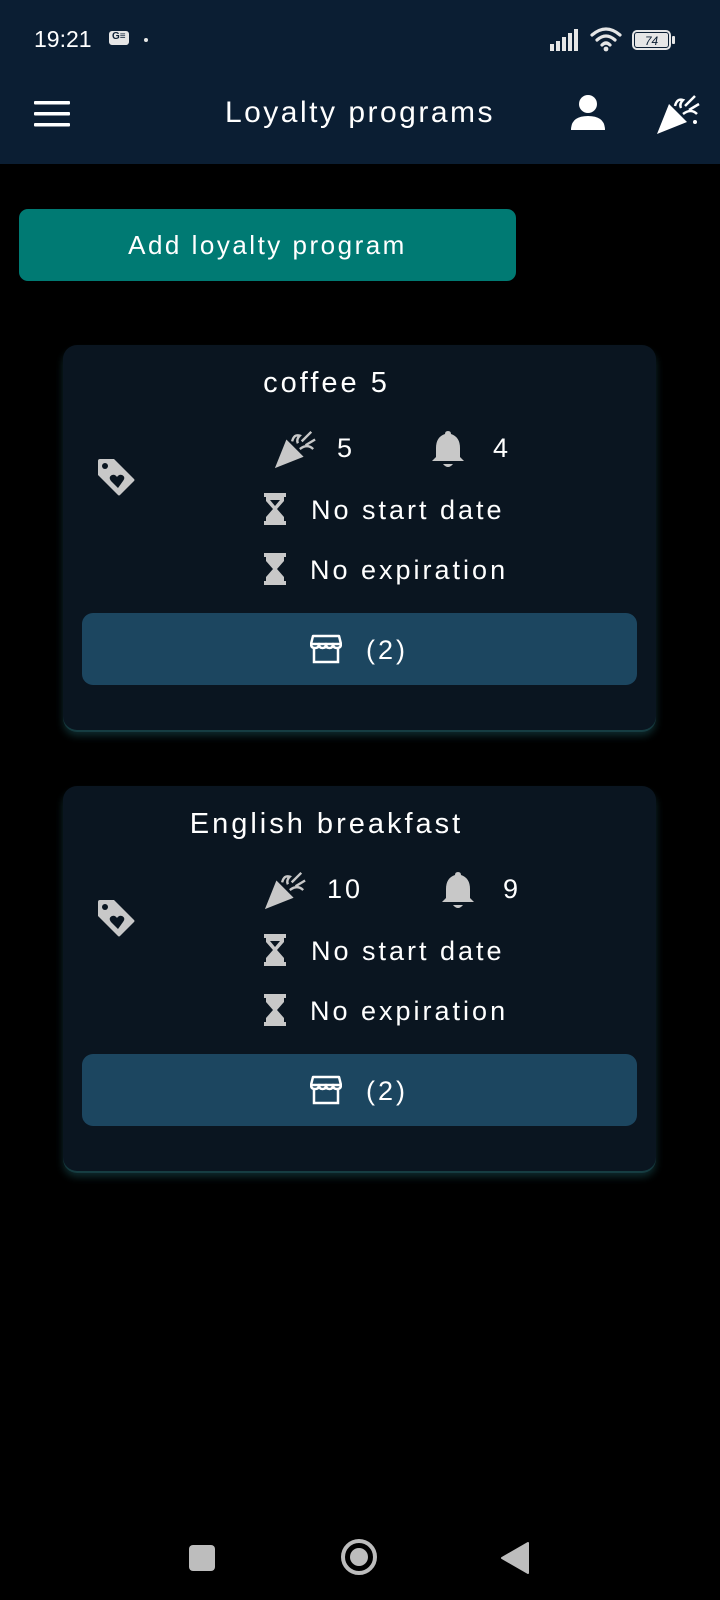 This screenshot has height=1600, width=720. I want to click on g-notification-label: G≡, so click(119, 36).